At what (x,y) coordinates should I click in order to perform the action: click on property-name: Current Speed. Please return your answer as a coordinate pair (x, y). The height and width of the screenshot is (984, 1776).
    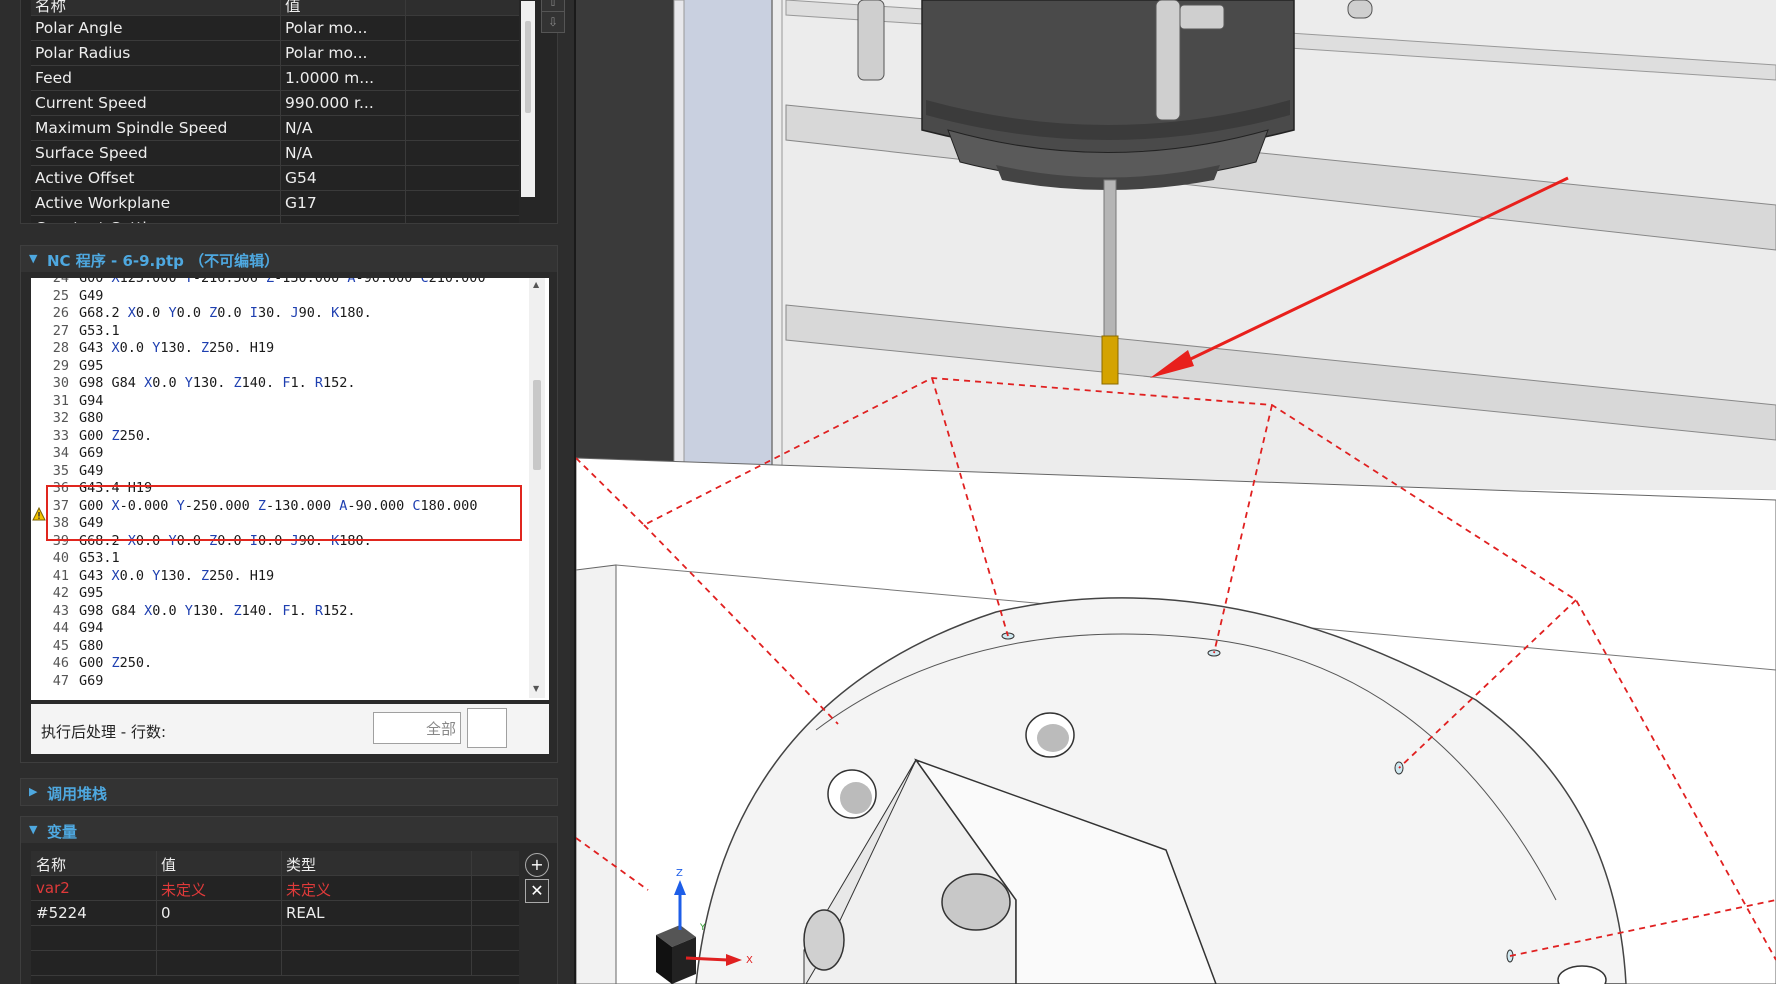
    Looking at the image, I should click on (91, 103).